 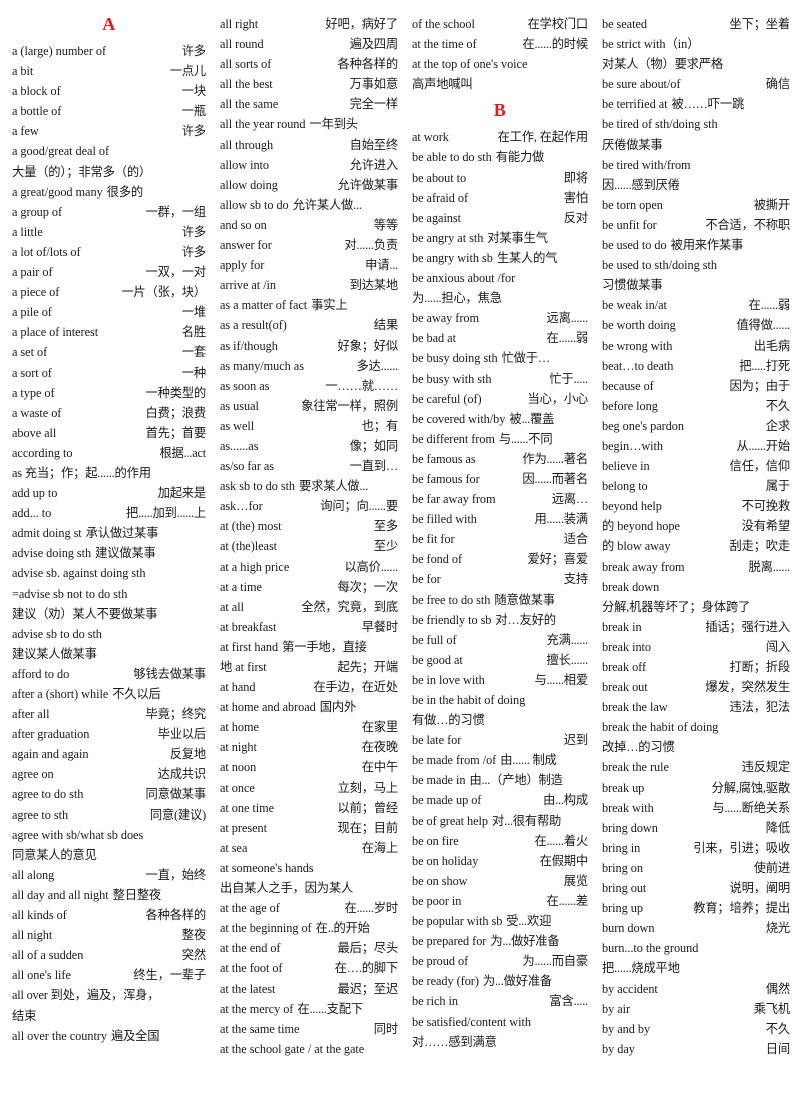 I want to click on phrase-english: admit doing st, so click(x=47, y=533).